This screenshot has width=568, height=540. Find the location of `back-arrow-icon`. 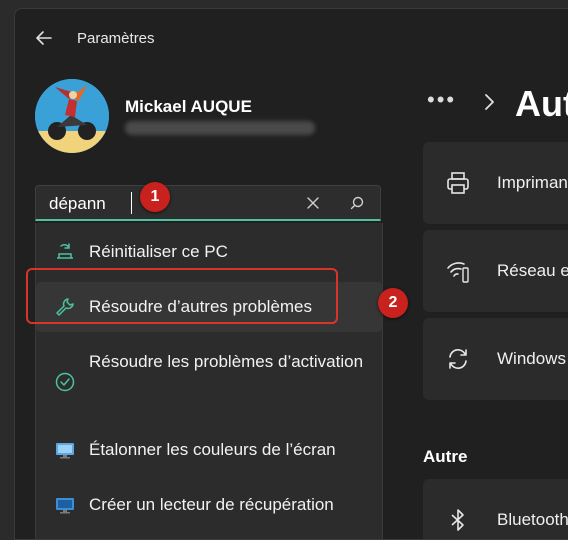

back-arrow-icon is located at coordinates (44, 38).